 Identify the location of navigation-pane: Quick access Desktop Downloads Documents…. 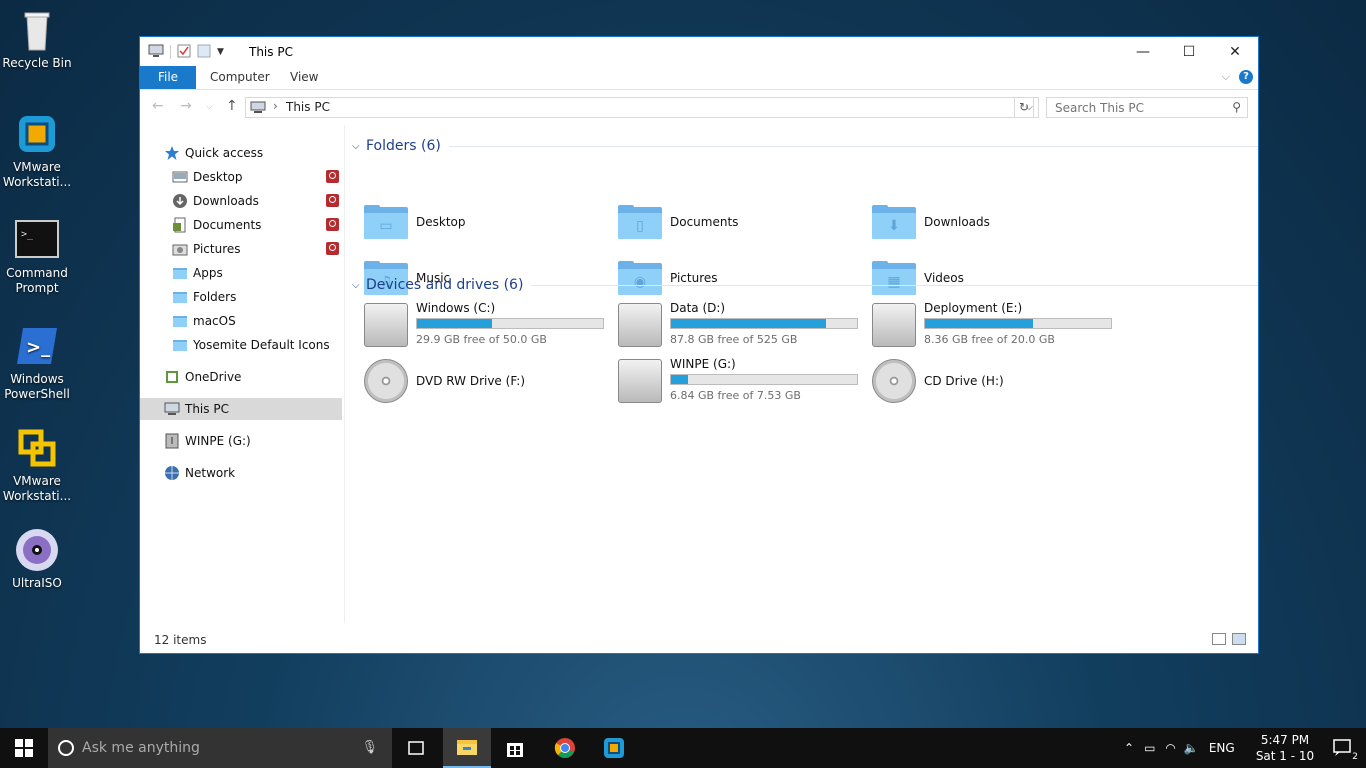
(242, 374).